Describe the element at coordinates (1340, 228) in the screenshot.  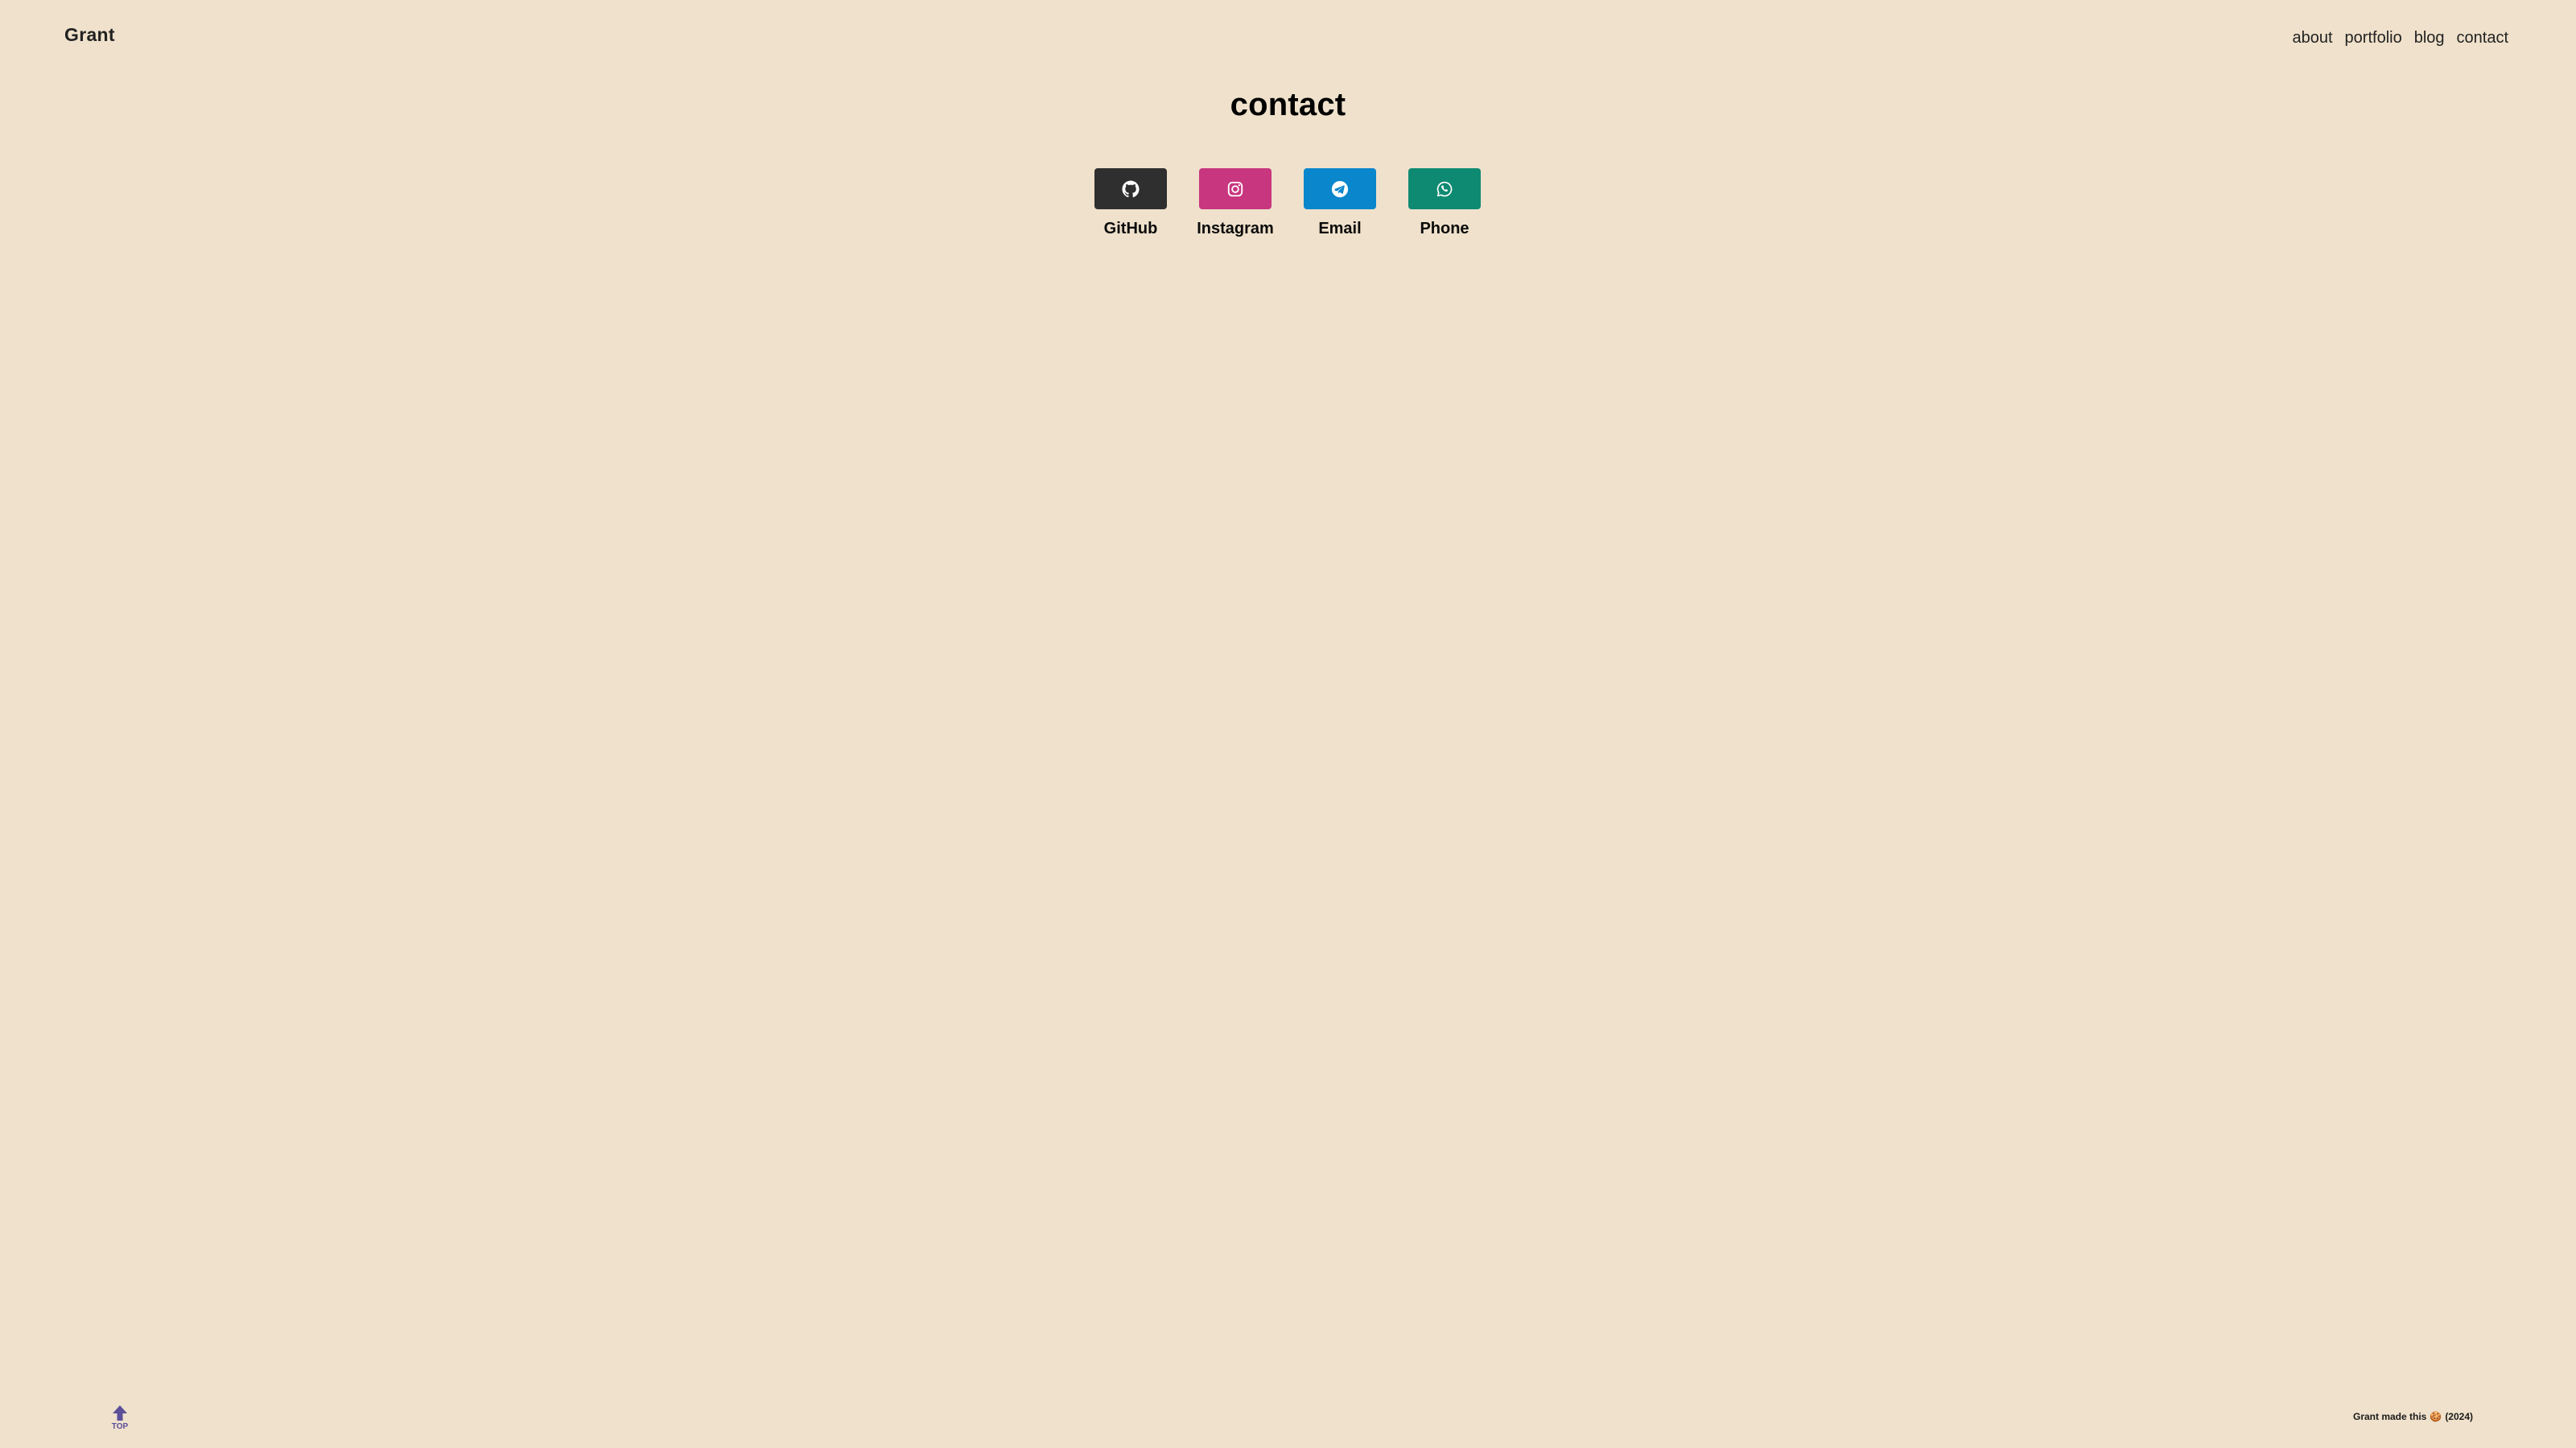
I see `contact-label-email: Email` at that location.